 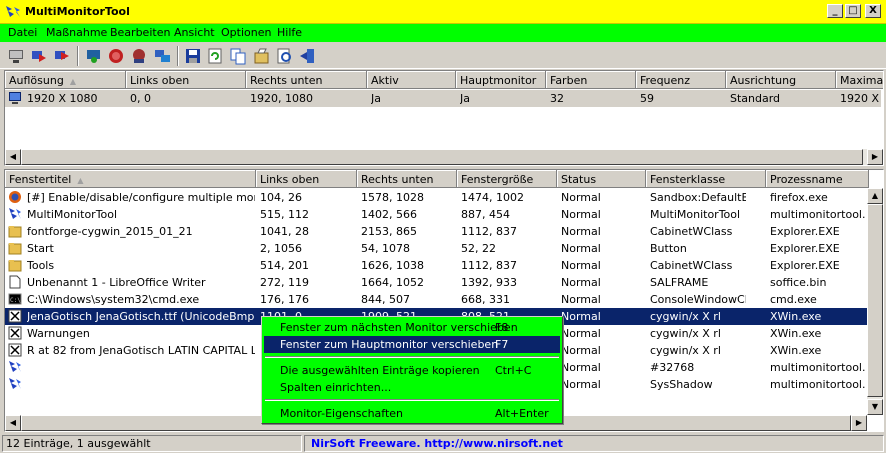 I want to click on cell-hauptmonitor: Ja, so click(x=465, y=98).